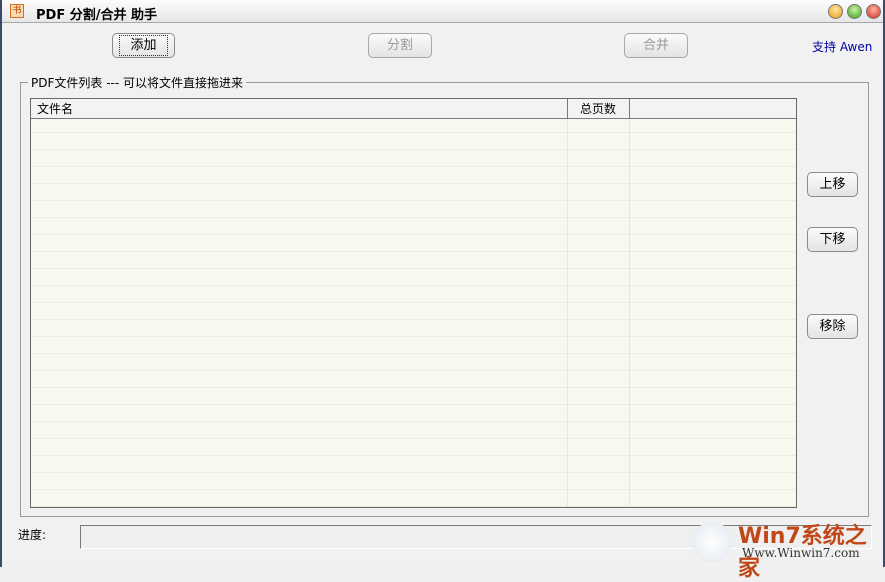  Describe the element at coordinates (96, 15) in the screenshot. I see `window-title: PDF 分割/合并 助手` at that location.